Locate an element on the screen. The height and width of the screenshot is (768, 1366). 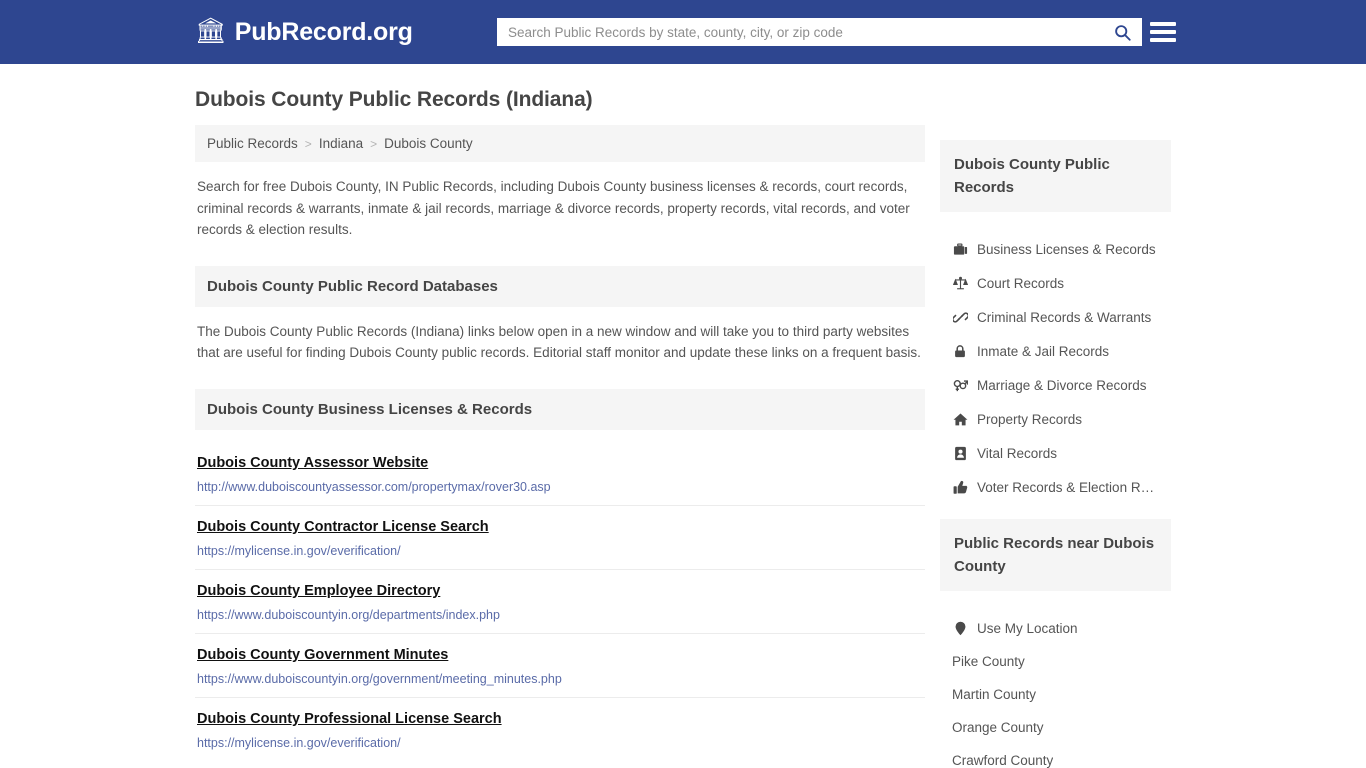
sidebar-item-label: Property Records is located at coordinates (1030, 419).